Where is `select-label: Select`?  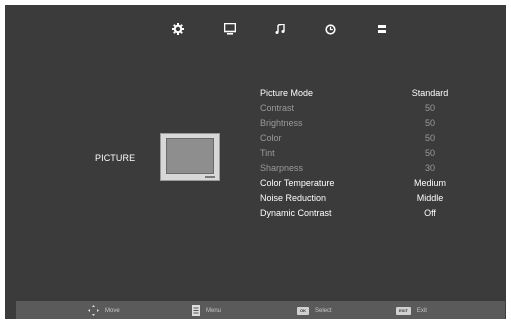 select-label: Select is located at coordinates (323, 310).